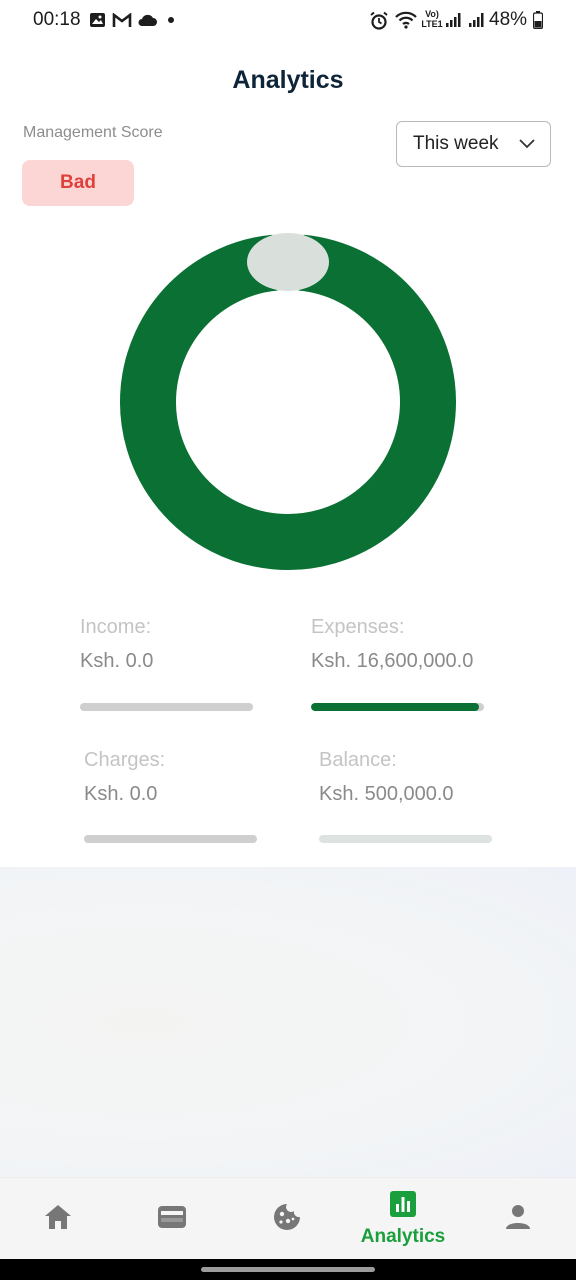 The image size is (576, 1280). I want to click on expenses-stat: Expenses: Ksh. 16,600,000.0, so click(431, 644).